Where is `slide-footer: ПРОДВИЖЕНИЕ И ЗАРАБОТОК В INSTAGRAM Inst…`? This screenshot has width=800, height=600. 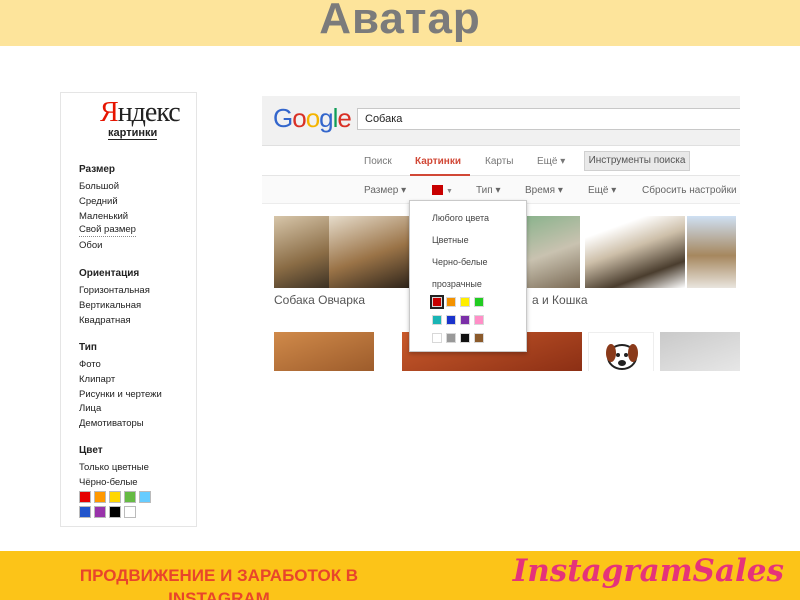
slide-footer: ПРОДВИЖЕНИЕ И ЗАРАБОТОК В INSTAGRAM Inst… is located at coordinates (400, 575).